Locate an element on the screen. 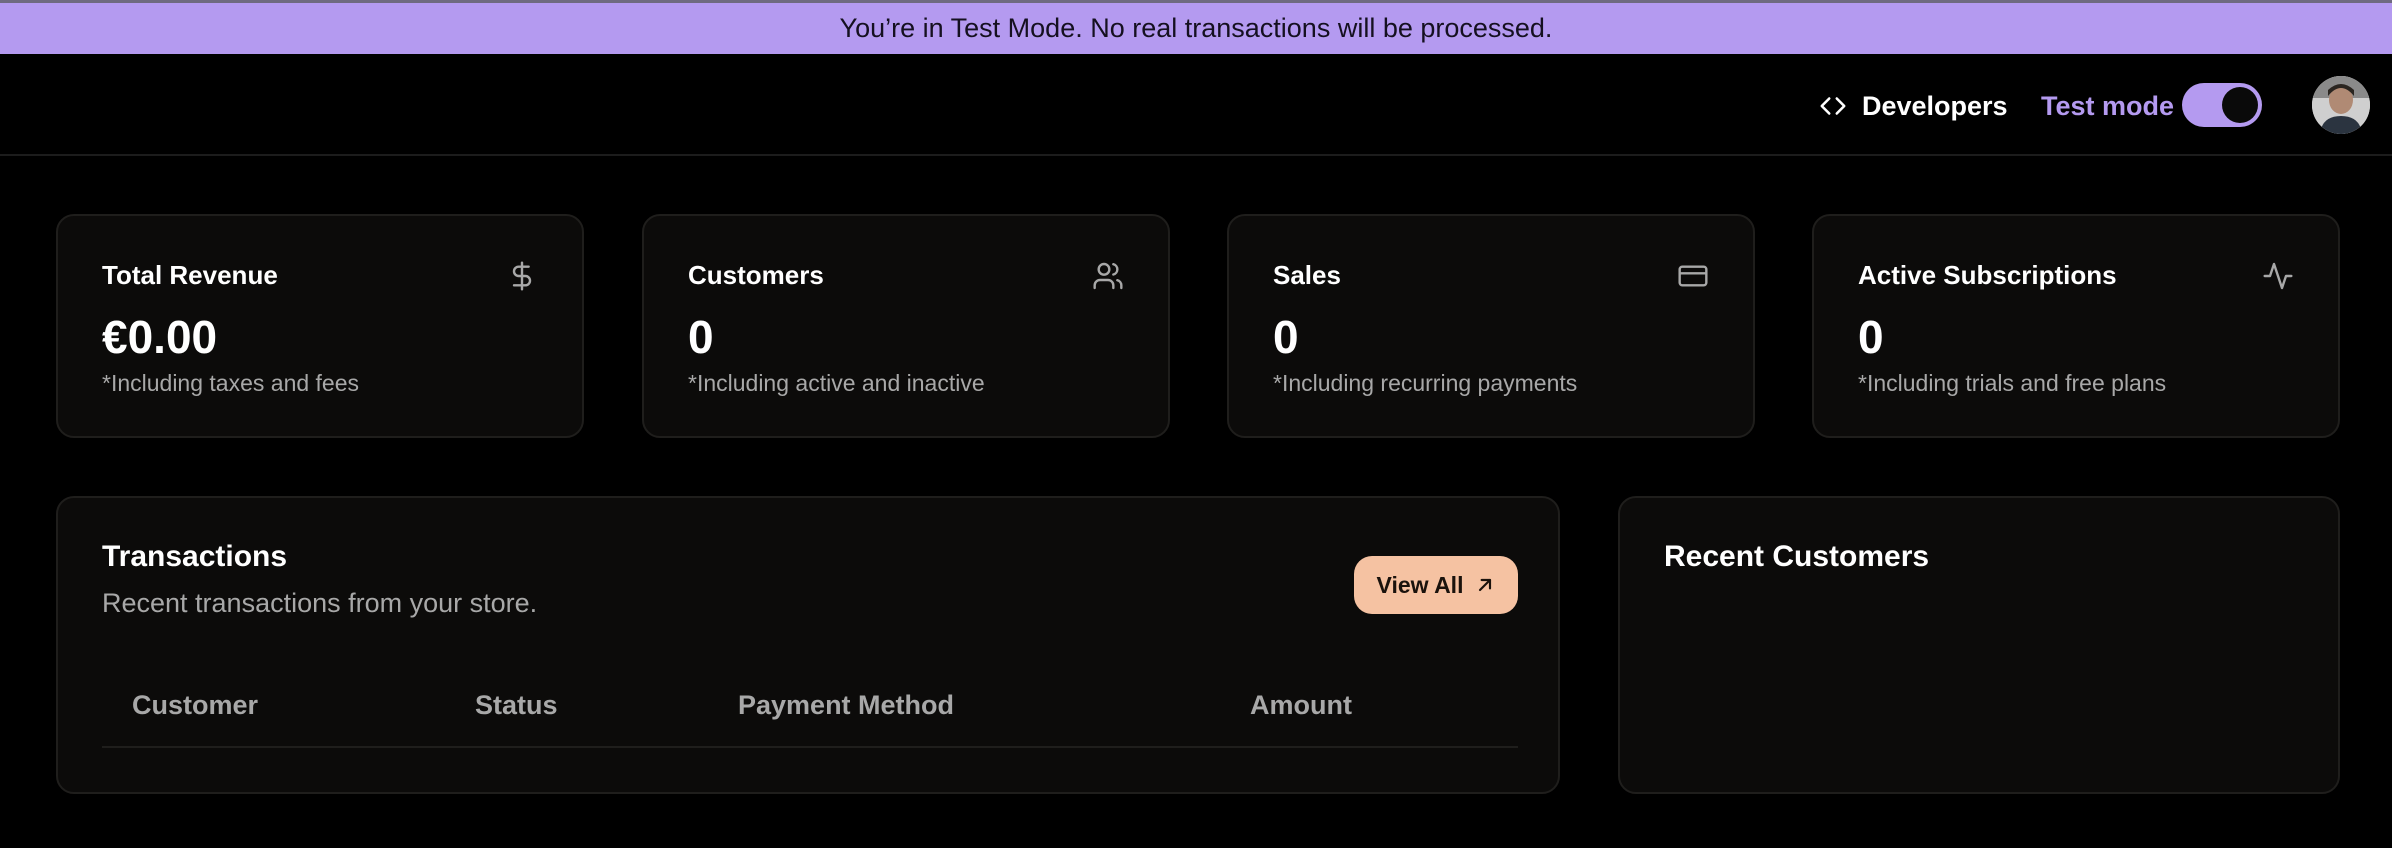  view-all-button: View All is located at coordinates (1436, 585).